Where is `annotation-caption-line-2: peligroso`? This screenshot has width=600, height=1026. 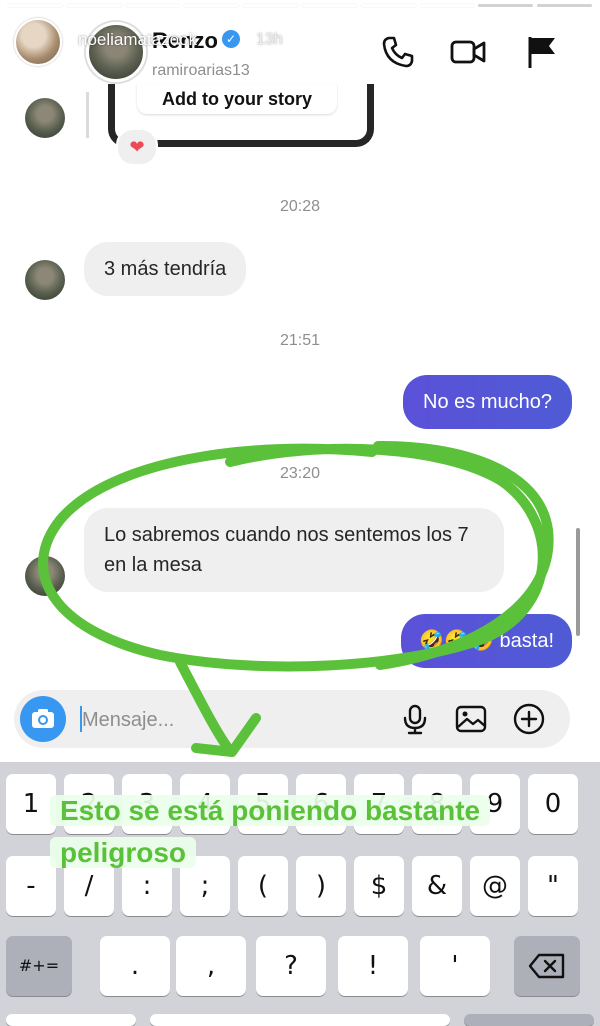 annotation-caption-line-2: peligroso is located at coordinates (123, 852).